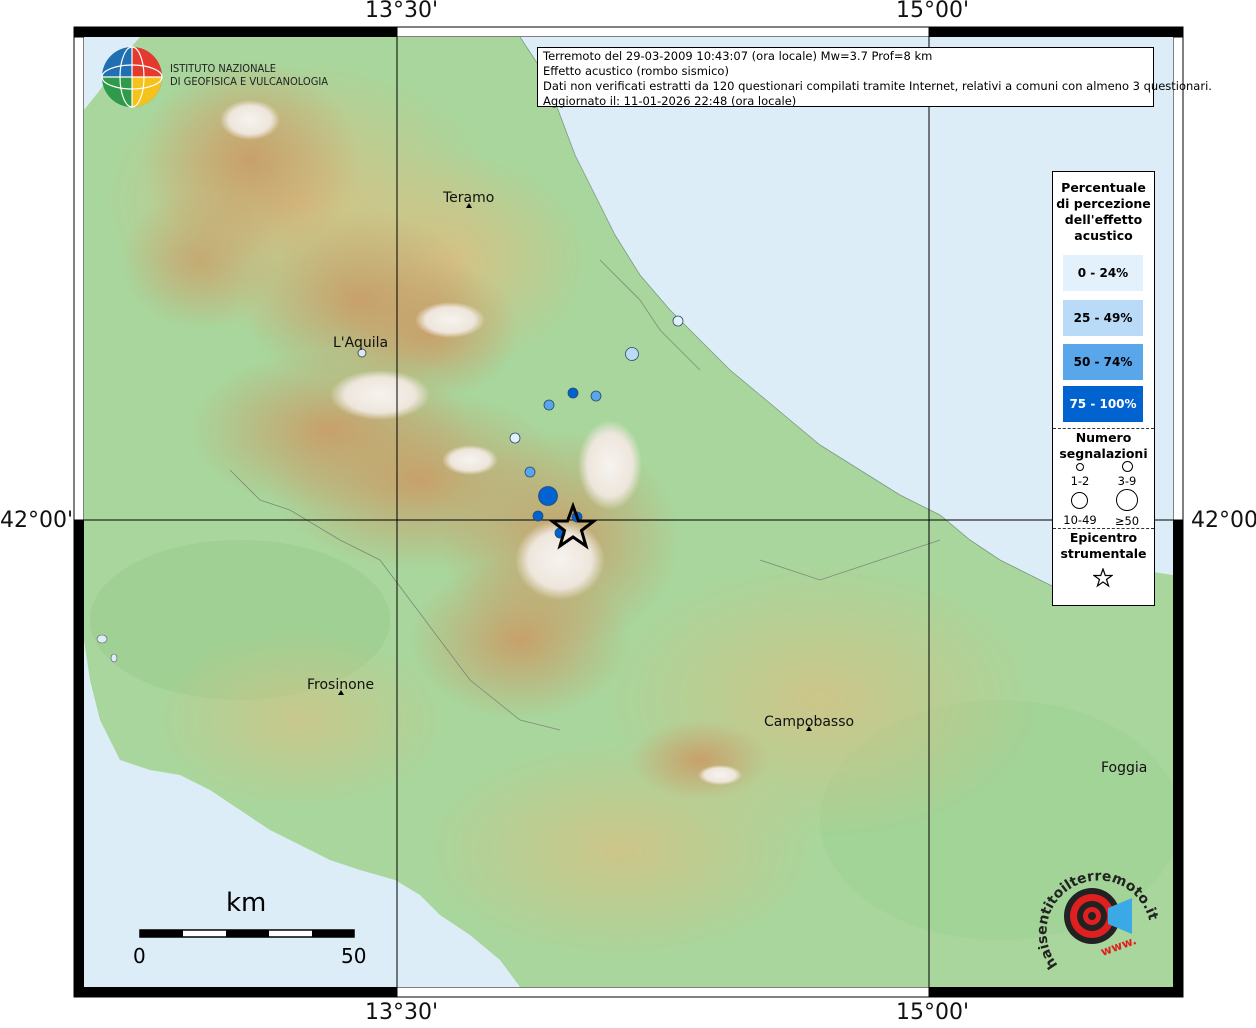  I want to click on lon-label-bottom-2: 15°00', so click(933, 1012).